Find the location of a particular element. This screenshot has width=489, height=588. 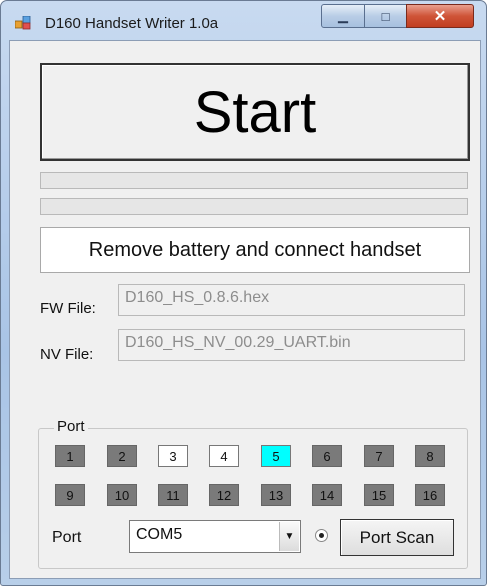

nv-file-field: D160_HS_NV_00.29_UART.bin is located at coordinates (291, 345).